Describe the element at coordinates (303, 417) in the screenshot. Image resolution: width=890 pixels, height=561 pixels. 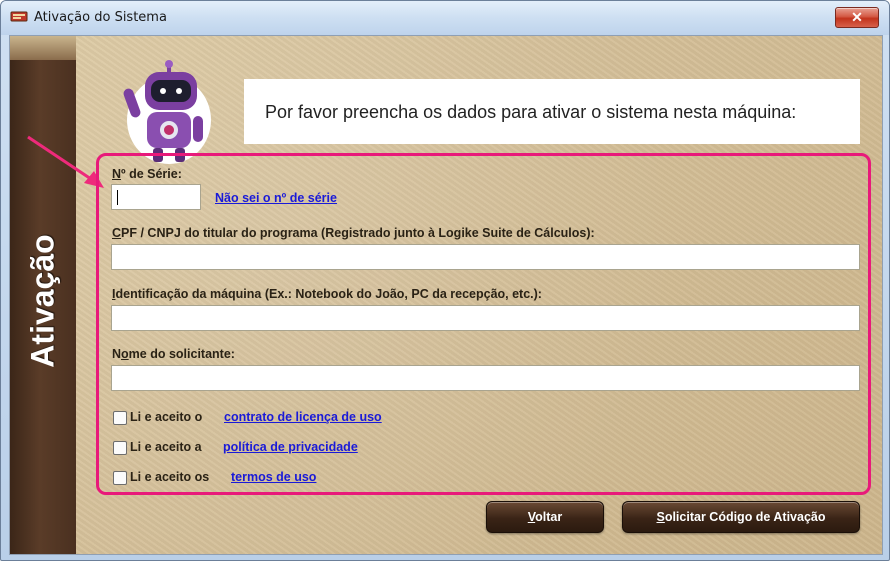
I see `license-link: contrato de licença de uso` at that location.